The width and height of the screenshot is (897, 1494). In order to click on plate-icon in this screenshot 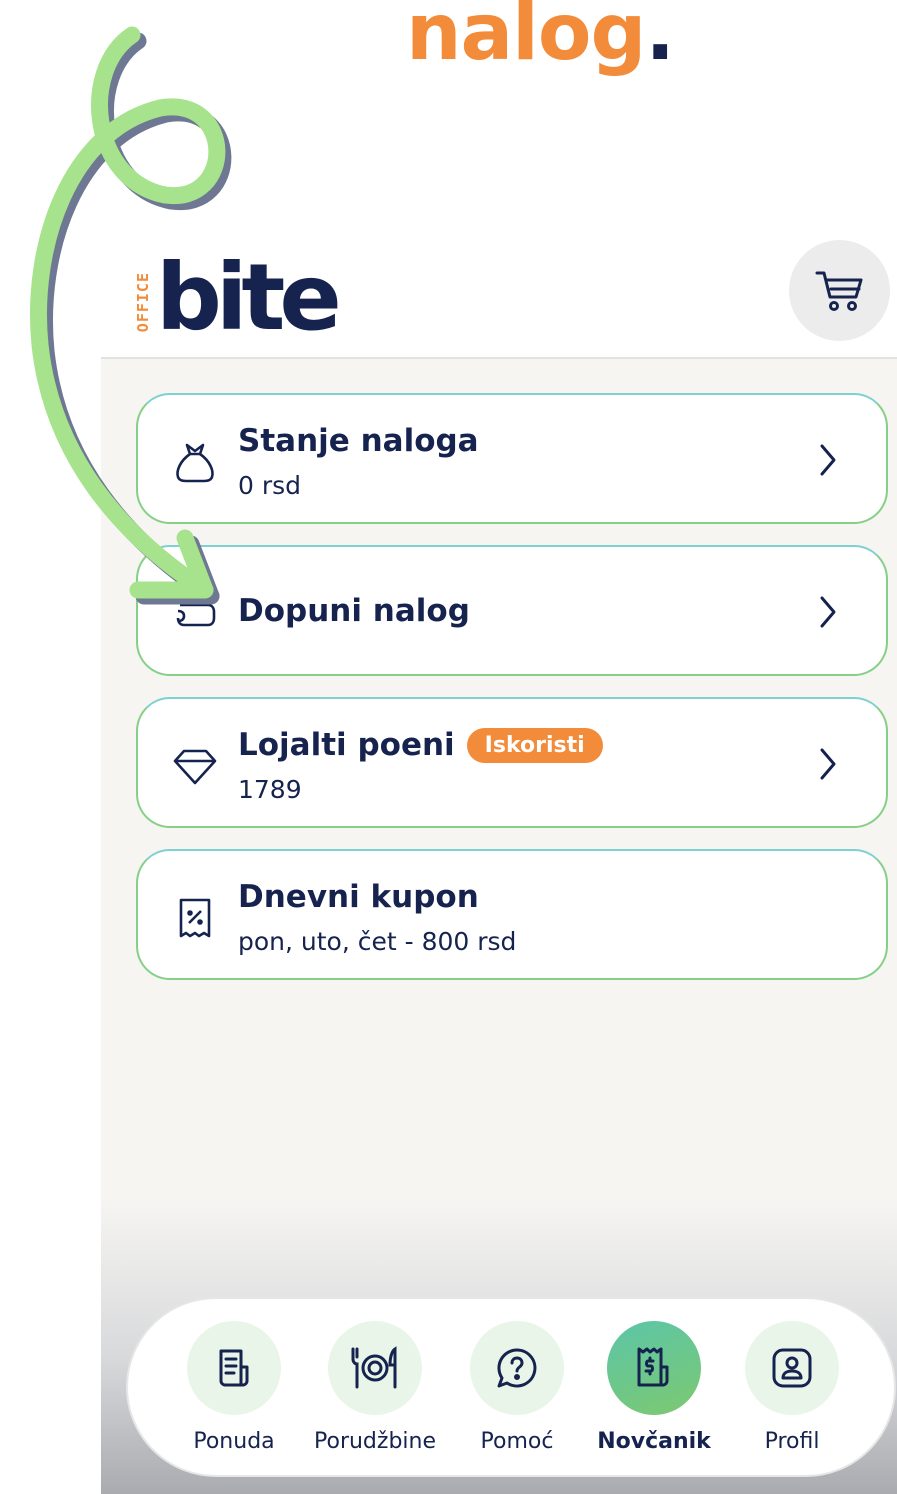, I will do `click(374, 1367)`.